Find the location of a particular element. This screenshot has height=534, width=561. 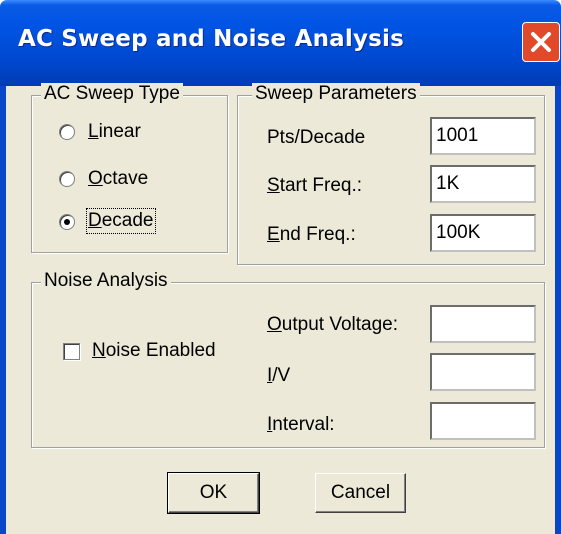

radio-linear-label: Linear is located at coordinates (114, 132).